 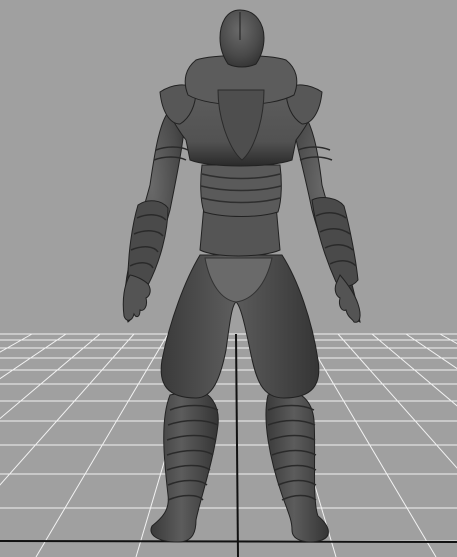 What do you see at coordinates (148, 243) in the screenshot?
I see `left-bracer` at bounding box center [148, 243].